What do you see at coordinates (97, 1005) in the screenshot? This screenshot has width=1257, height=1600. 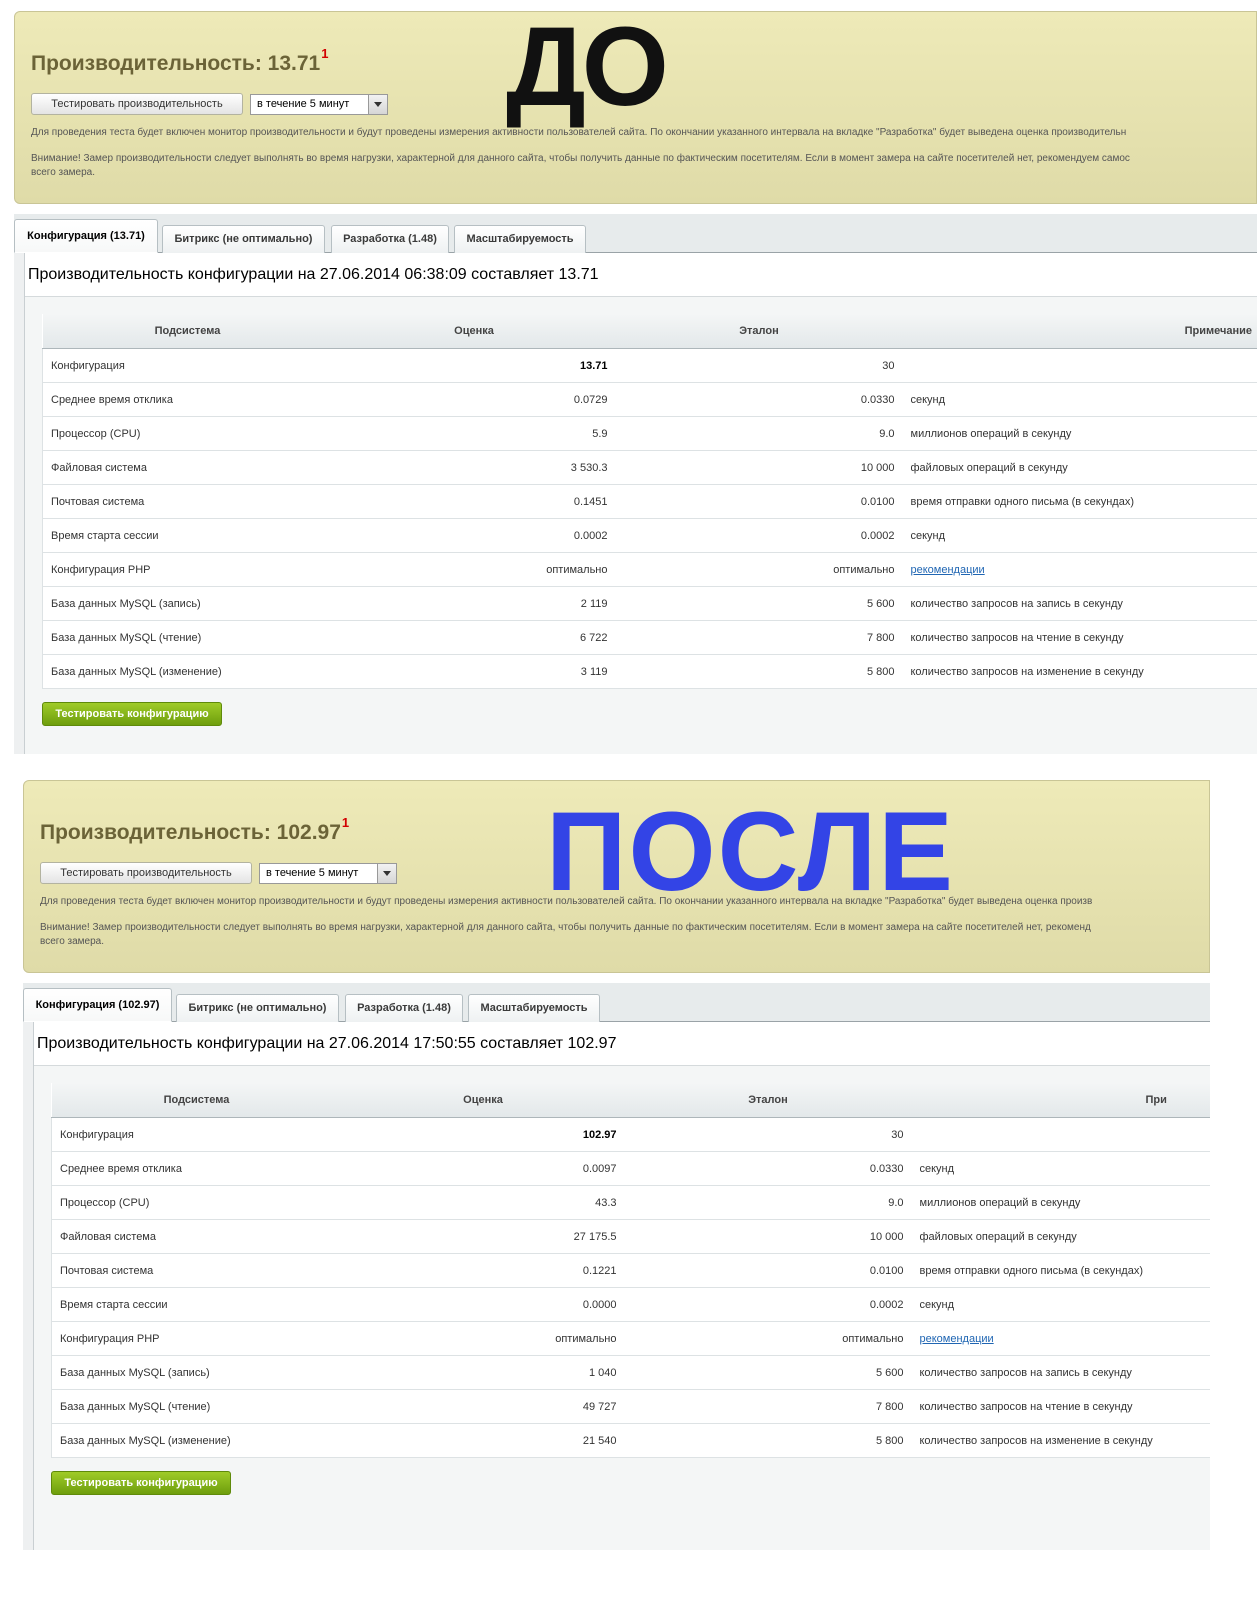 I see `tab-configuration: Конфигурация (102.97)` at bounding box center [97, 1005].